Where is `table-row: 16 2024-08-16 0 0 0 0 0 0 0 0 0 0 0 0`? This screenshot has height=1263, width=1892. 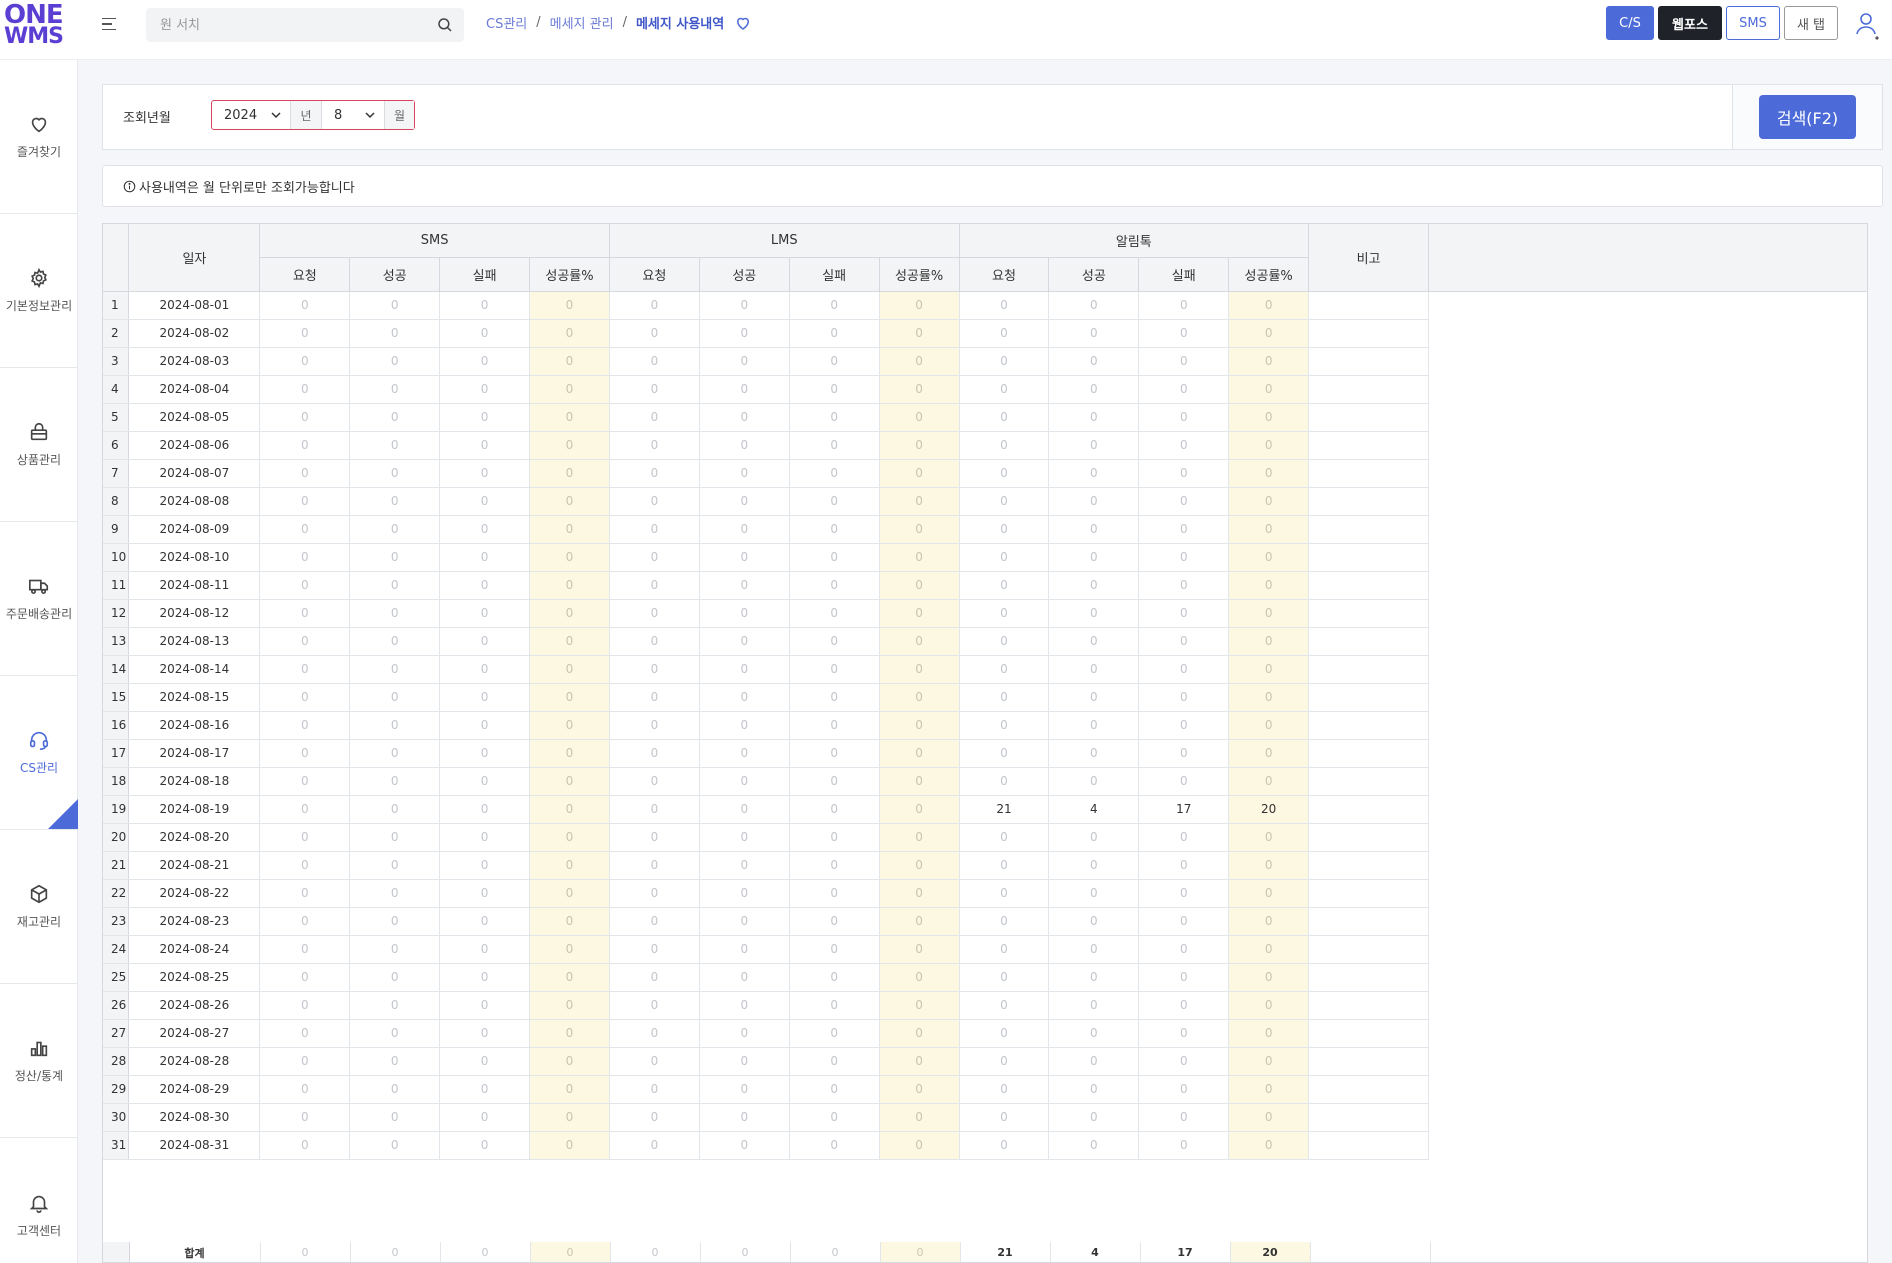
table-row: 16 2024-08-16 0 0 0 0 0 0 0 0 0 0 0 0 is located at coordinates (985, 725).